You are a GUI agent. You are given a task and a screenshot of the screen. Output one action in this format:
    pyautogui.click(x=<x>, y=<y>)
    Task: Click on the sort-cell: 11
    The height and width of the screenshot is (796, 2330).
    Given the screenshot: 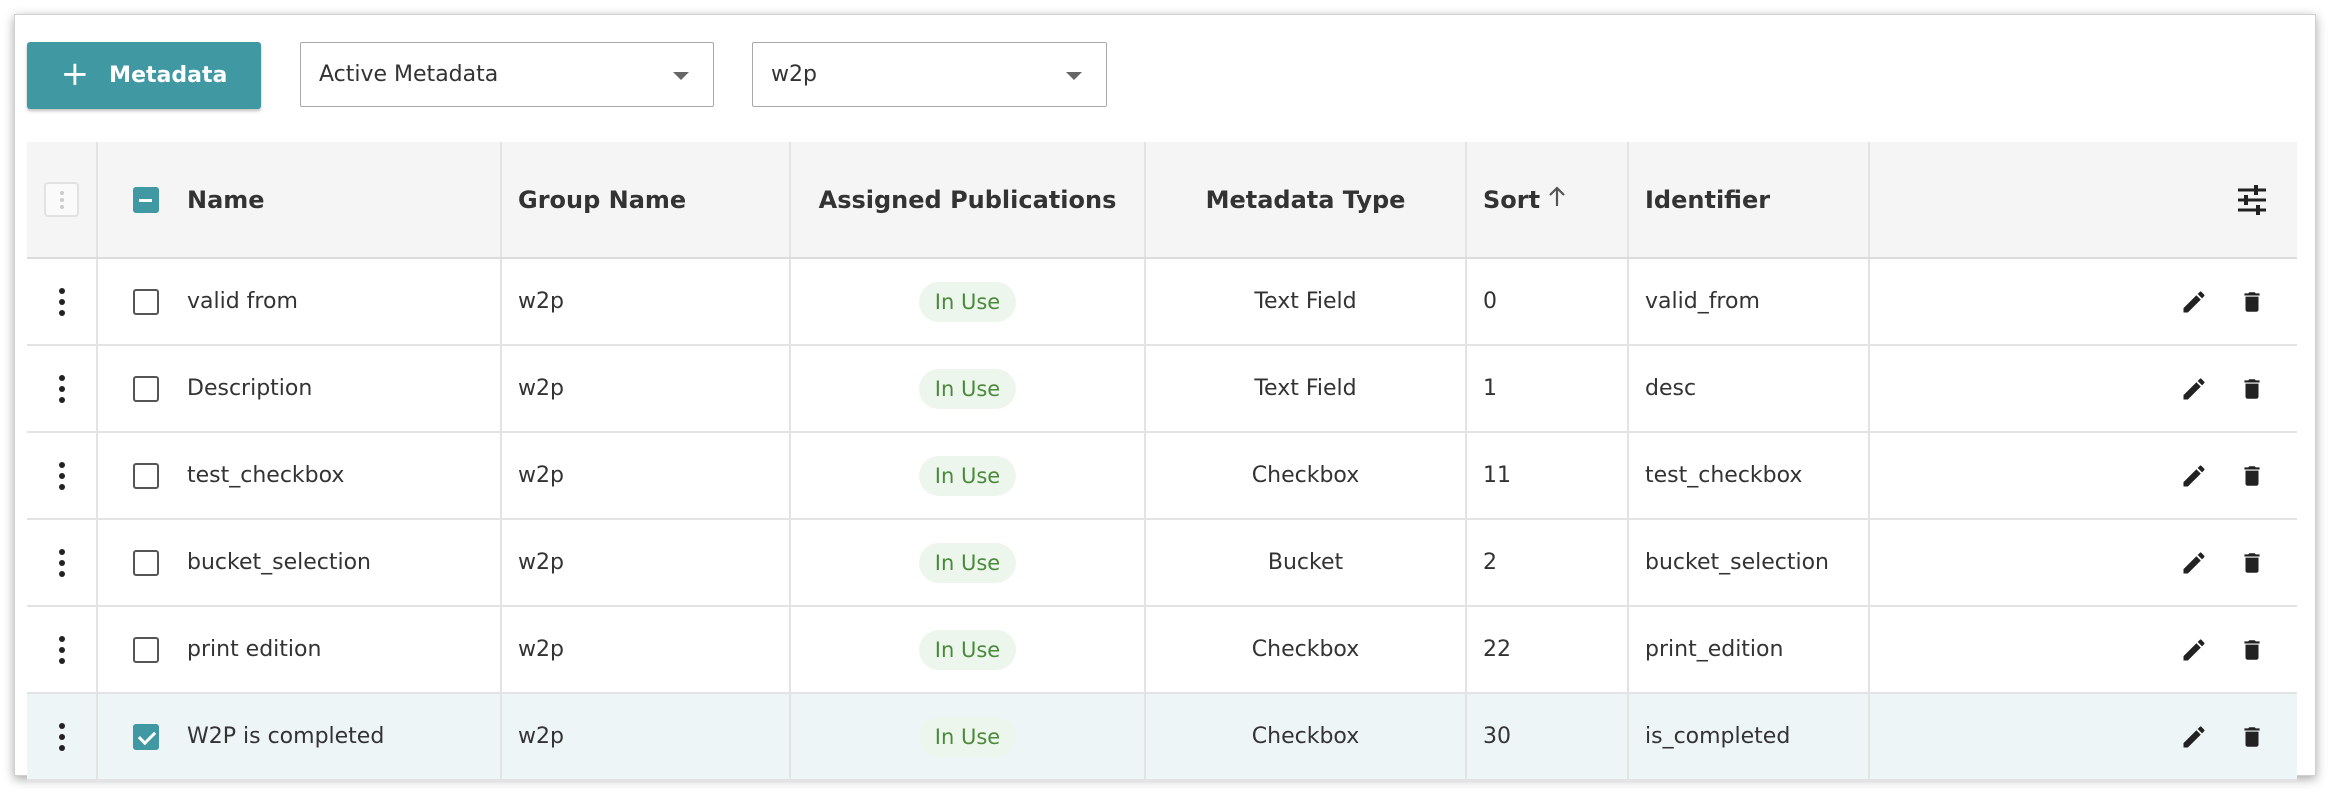 What is the action you would take?
    pyautogui.click(x=1548, y=475)
    